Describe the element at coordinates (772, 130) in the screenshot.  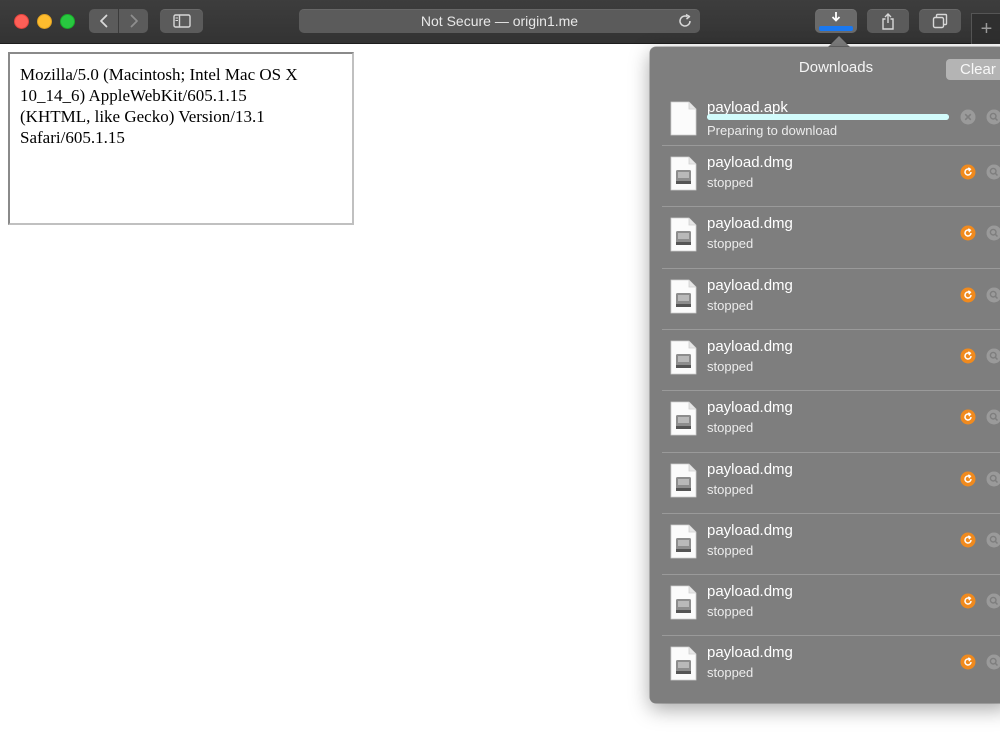
I see `download-status: Preparing to download` at that location.